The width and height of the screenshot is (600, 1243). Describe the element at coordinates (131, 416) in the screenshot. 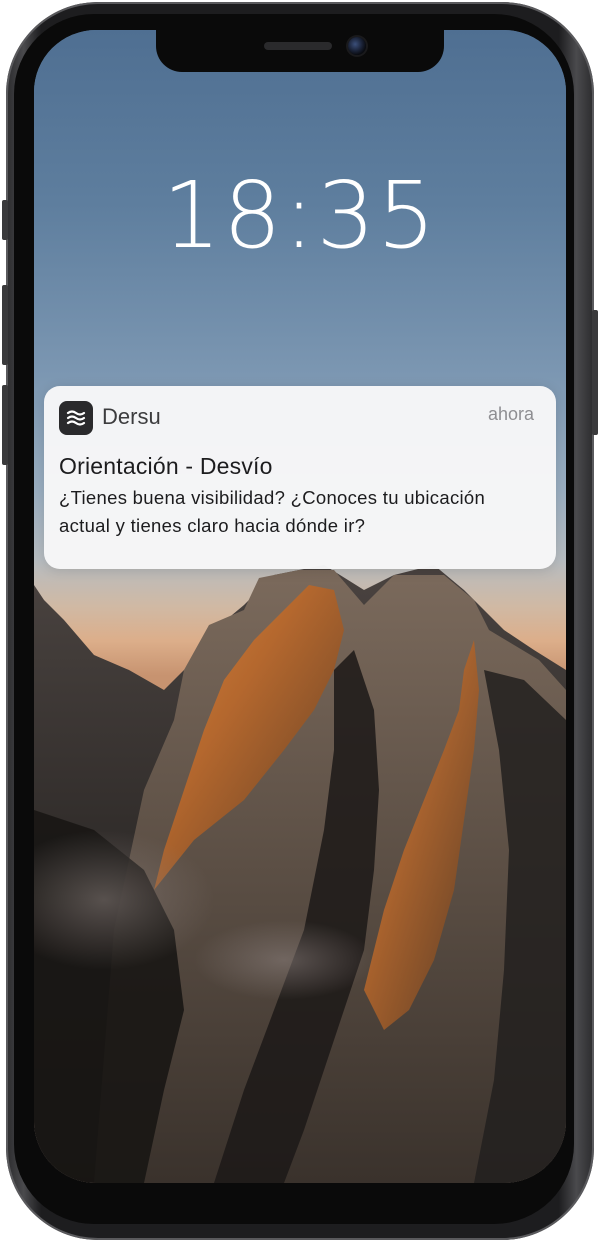

I see `notification-app-name: Dersu` at that location.